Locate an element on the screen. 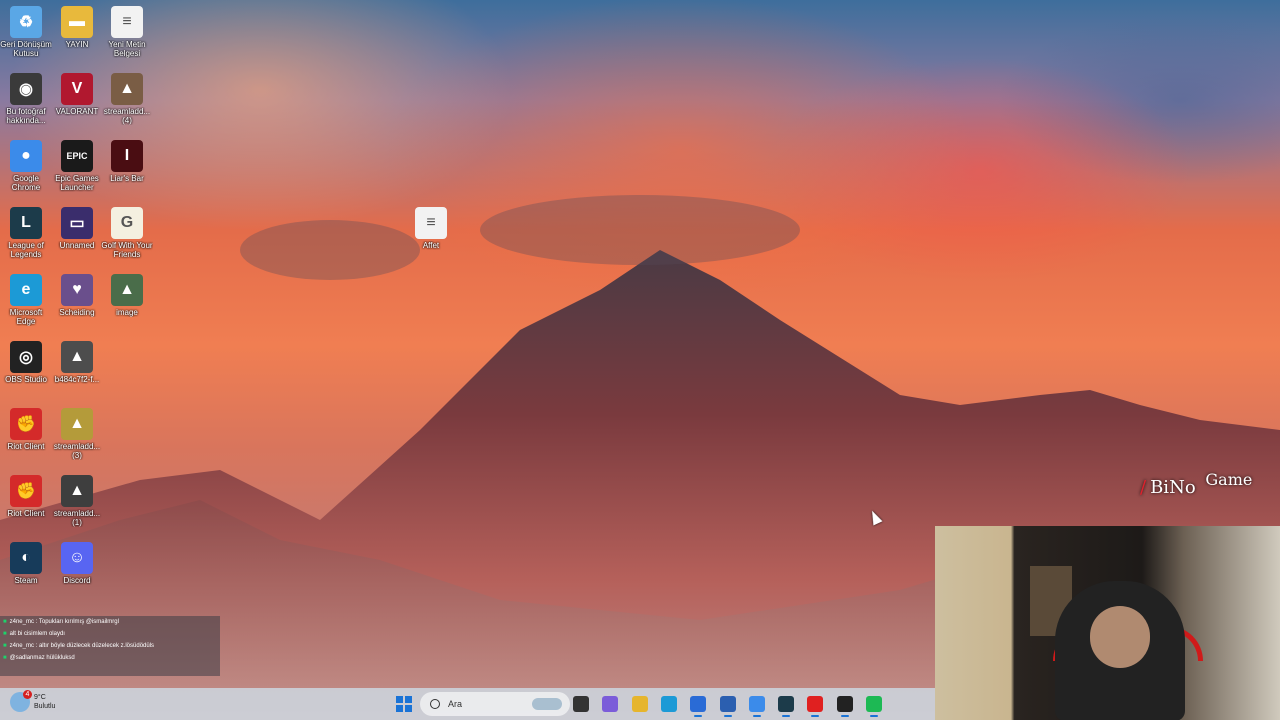 Image resolution: width=1280 pixels, height=720 pixels. taskbar-chrome-icon is located at coordinates (756, 706).